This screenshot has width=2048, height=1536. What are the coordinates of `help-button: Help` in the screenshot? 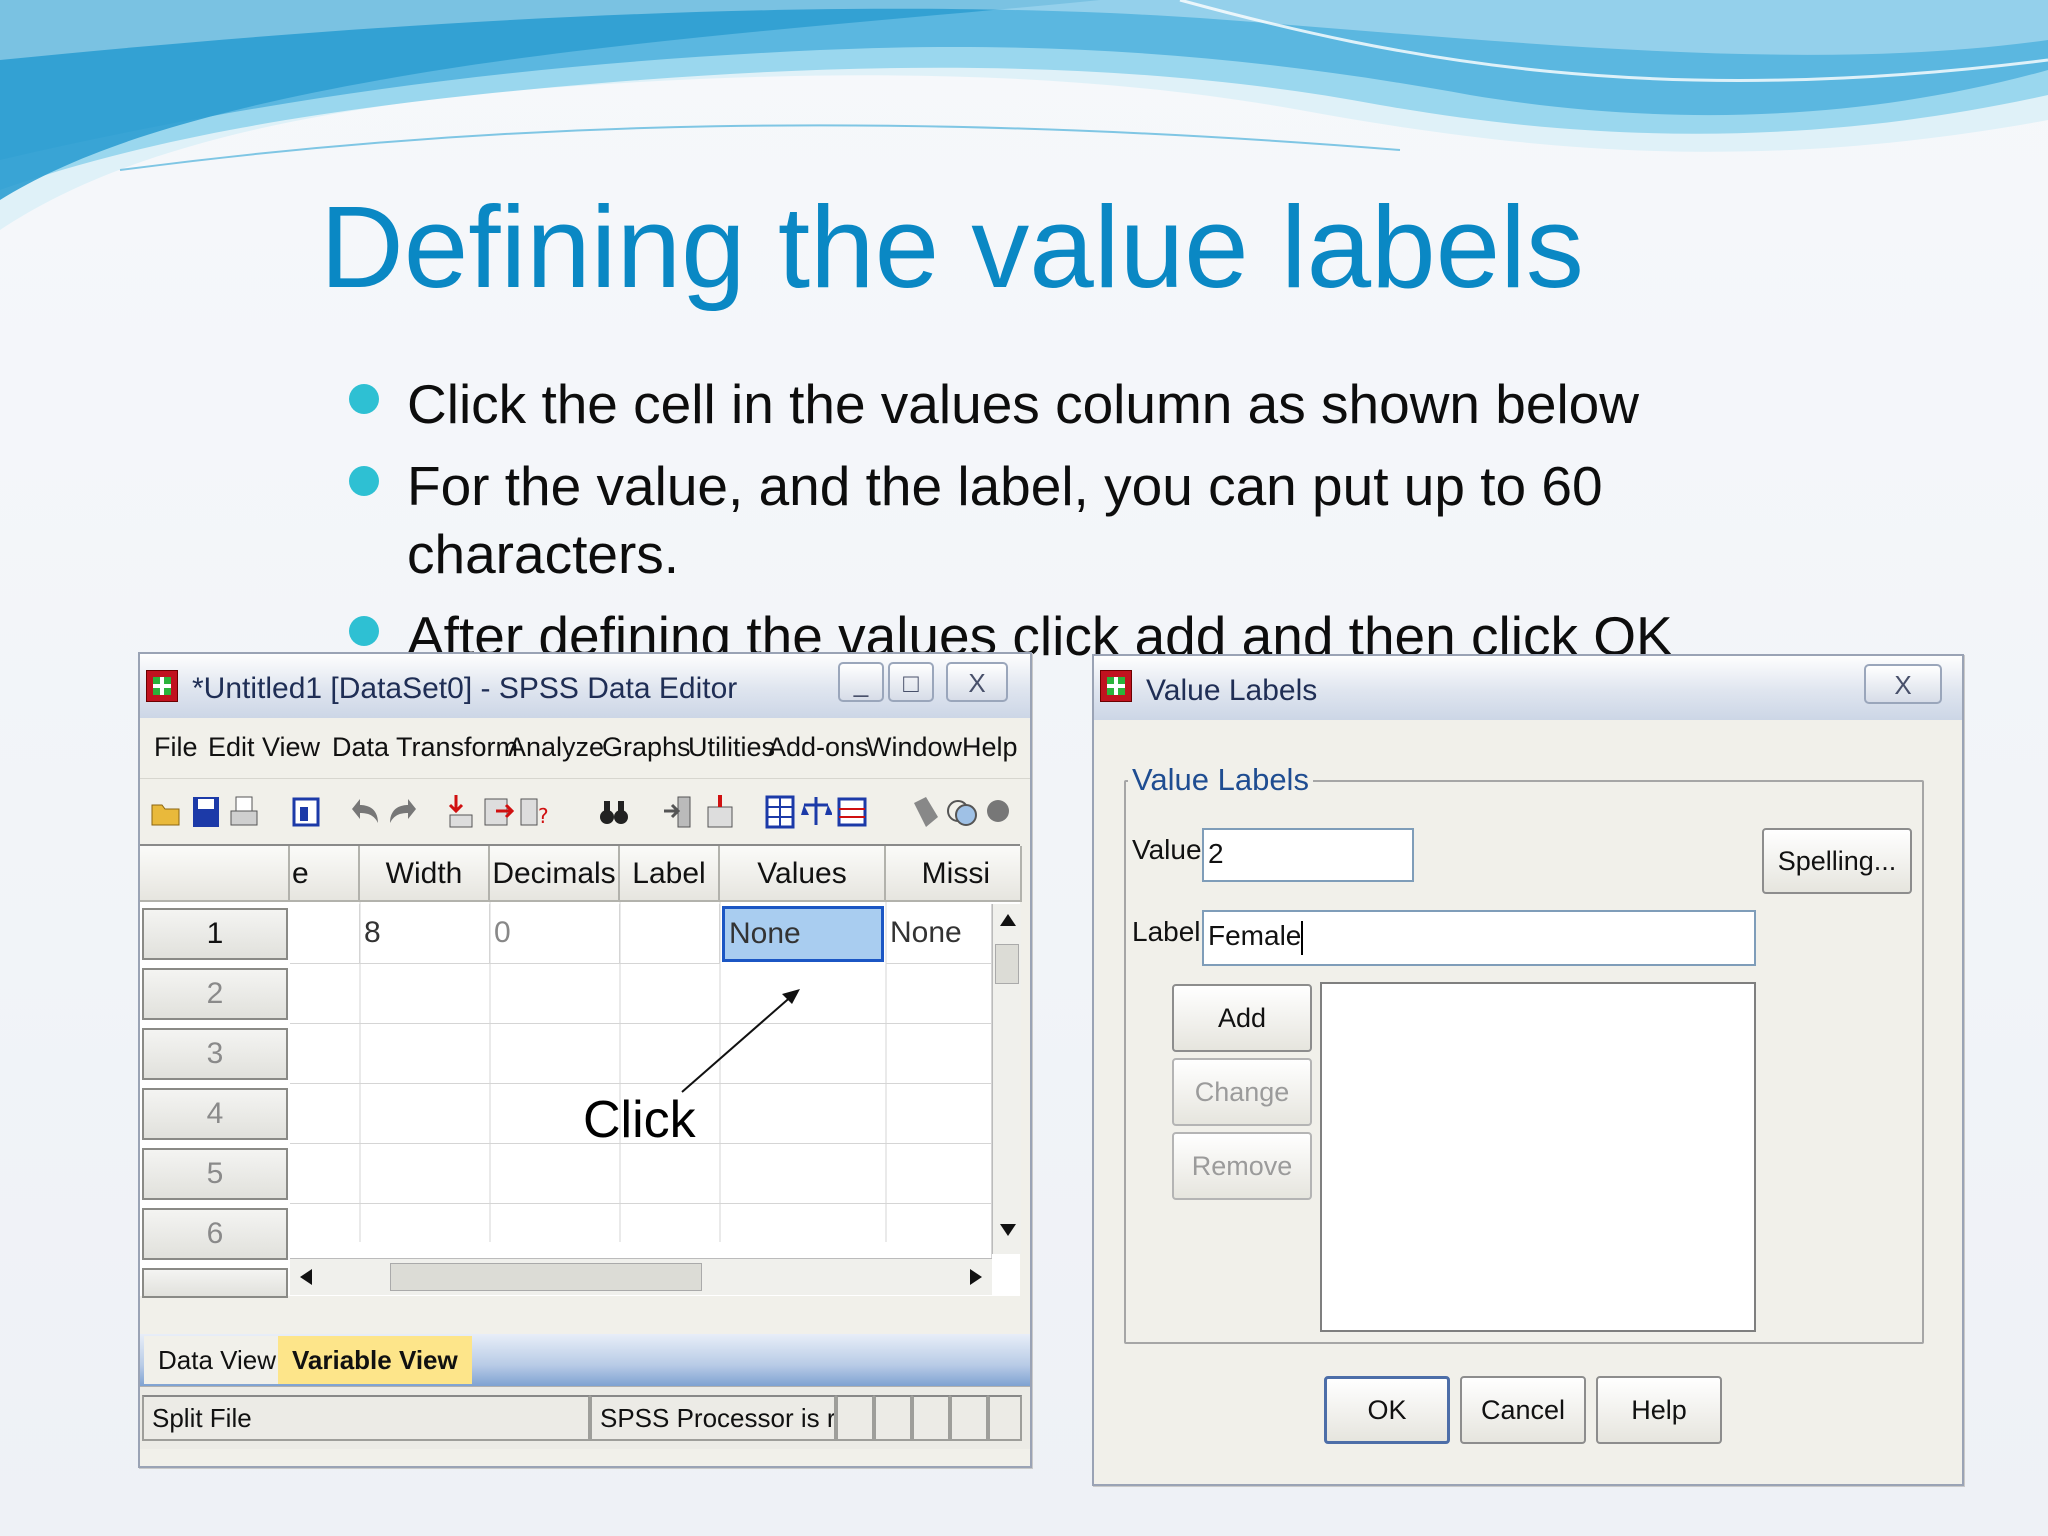 It's located at (1659, 1410).